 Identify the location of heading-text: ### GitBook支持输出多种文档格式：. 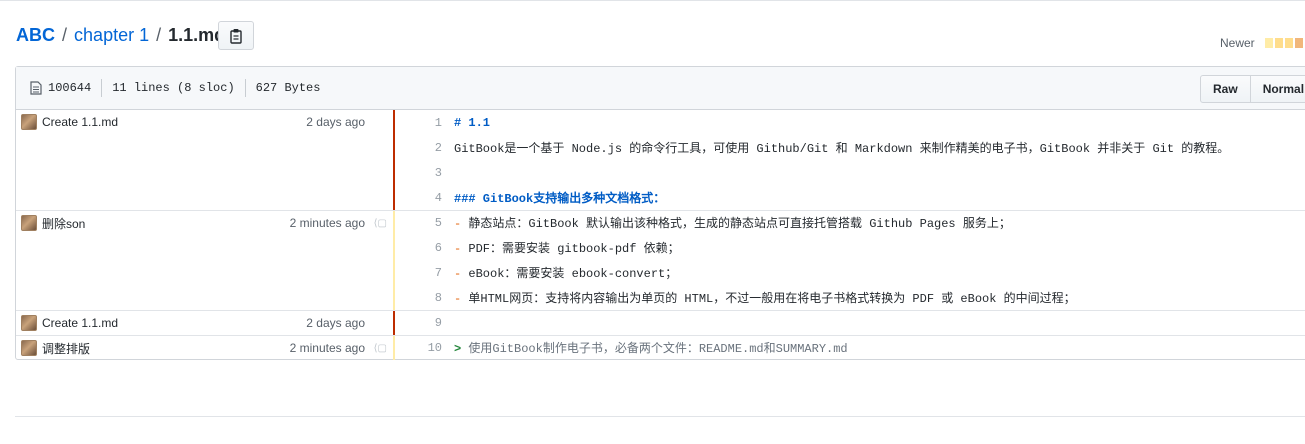
(560, 199).